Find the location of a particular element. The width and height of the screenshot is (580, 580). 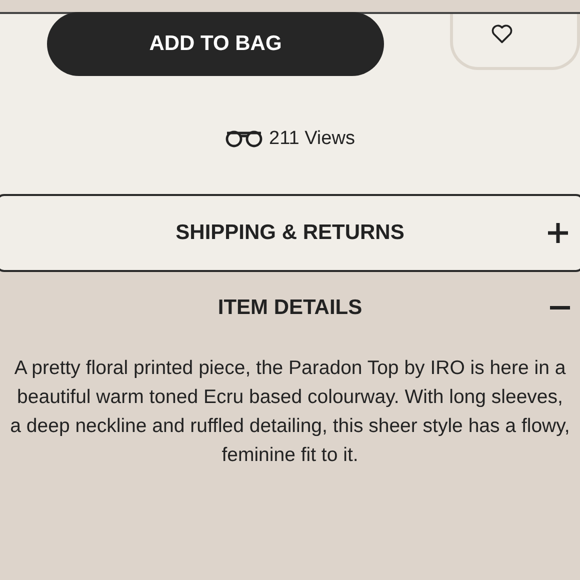

accordion-header: ITEM DETAILS is located at coordinates (290, 308).